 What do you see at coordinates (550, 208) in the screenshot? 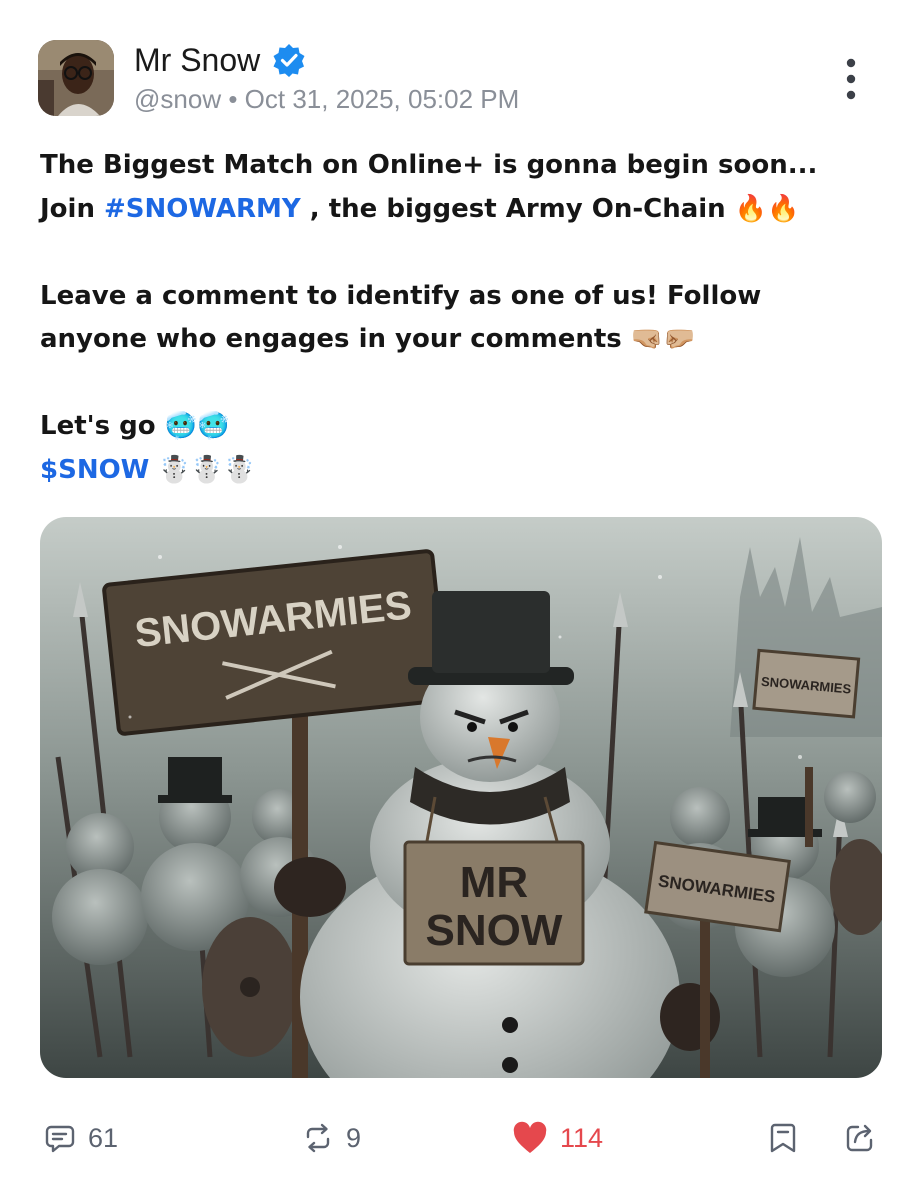
I see `post-text: , the biggest Army On-Chain 🔥🔥` at bounding box center [550, 208].